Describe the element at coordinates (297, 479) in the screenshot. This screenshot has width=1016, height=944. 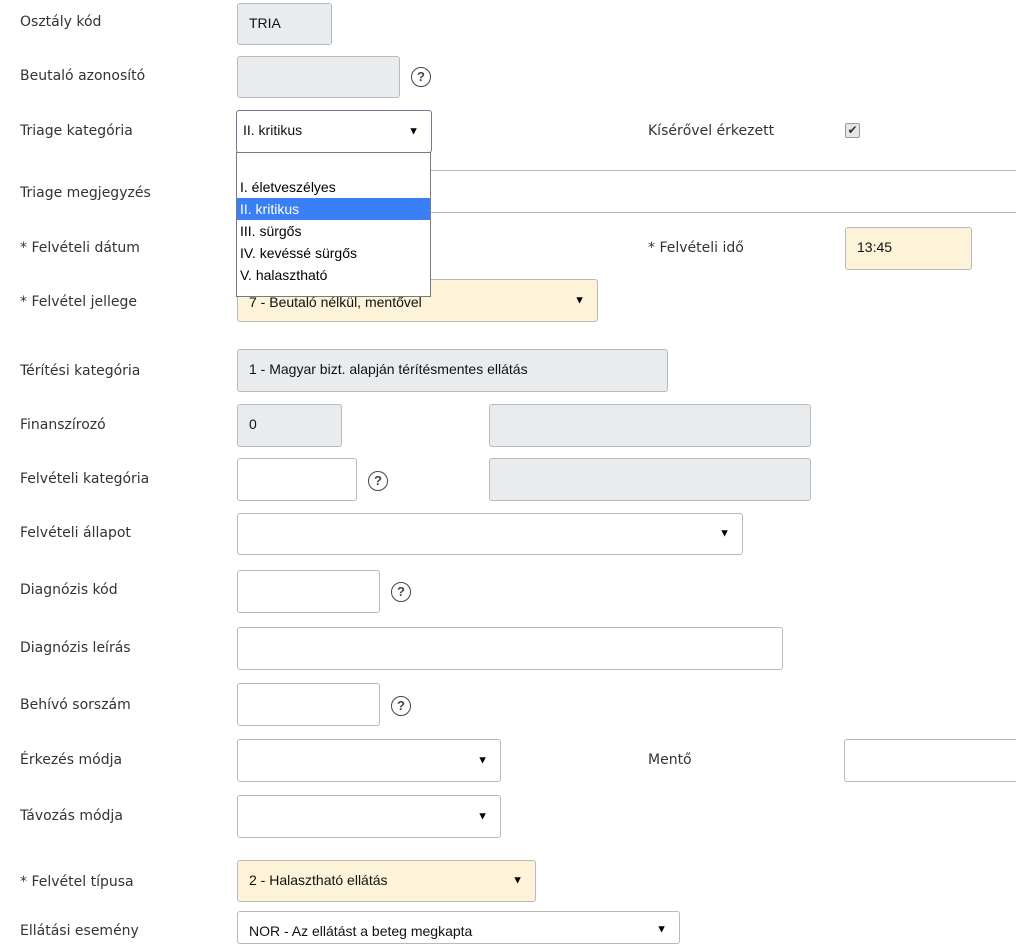
I see `felveteli-kategoria-input` at that location.